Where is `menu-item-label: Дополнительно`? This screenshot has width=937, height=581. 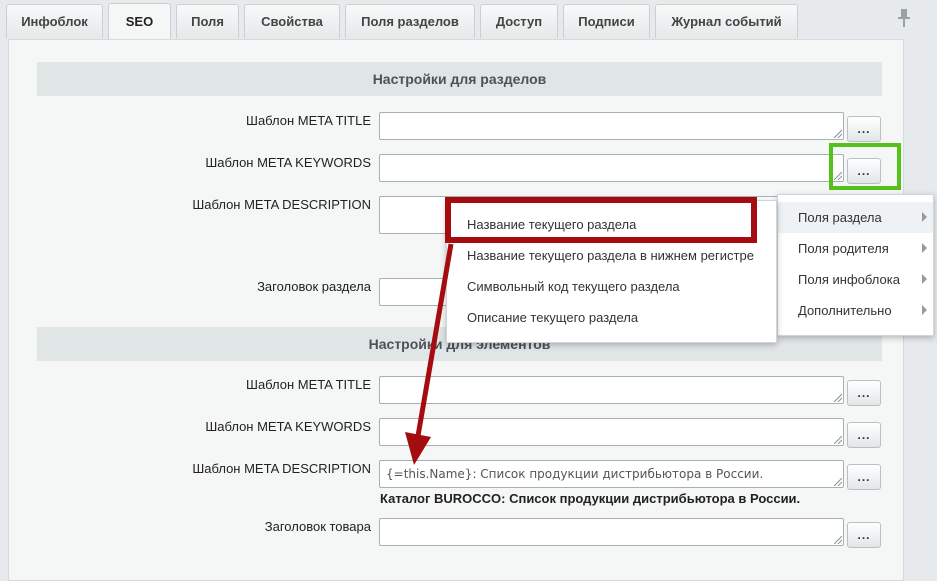 menu-item-label: Дополнительно is located at coordinates (845, 310).